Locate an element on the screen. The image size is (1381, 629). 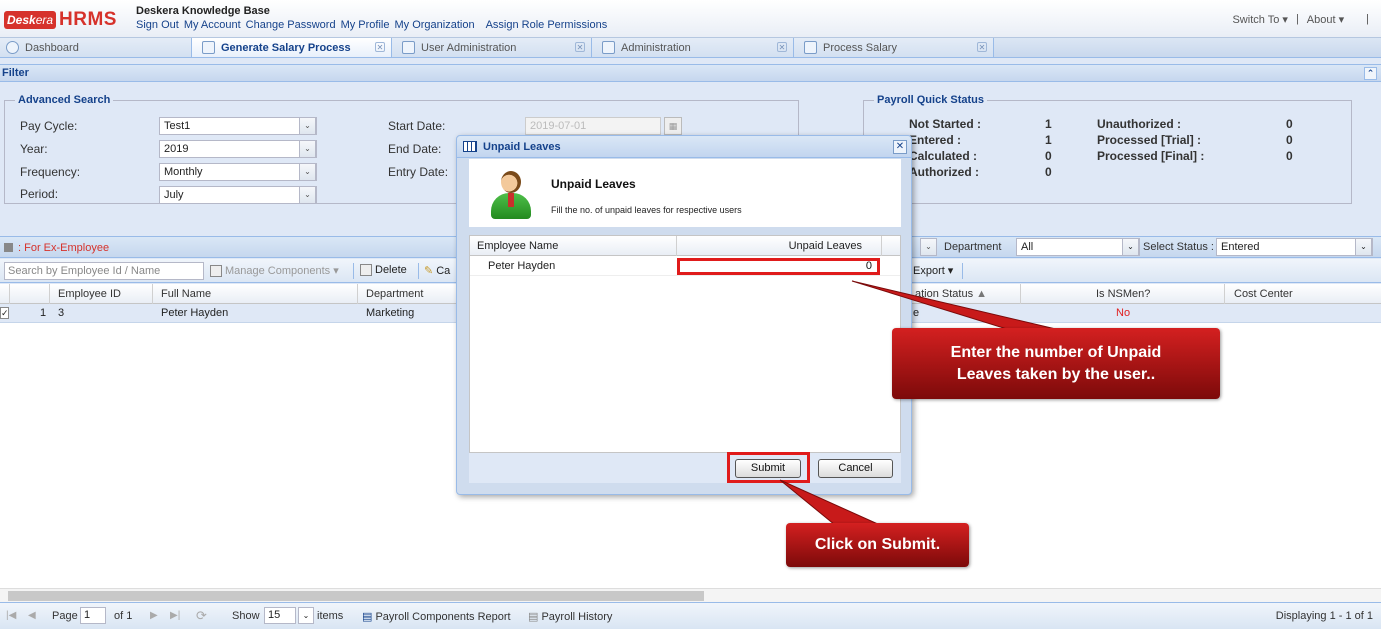
calculate-button: ✎ Ca is located at coordinates (437, 271).